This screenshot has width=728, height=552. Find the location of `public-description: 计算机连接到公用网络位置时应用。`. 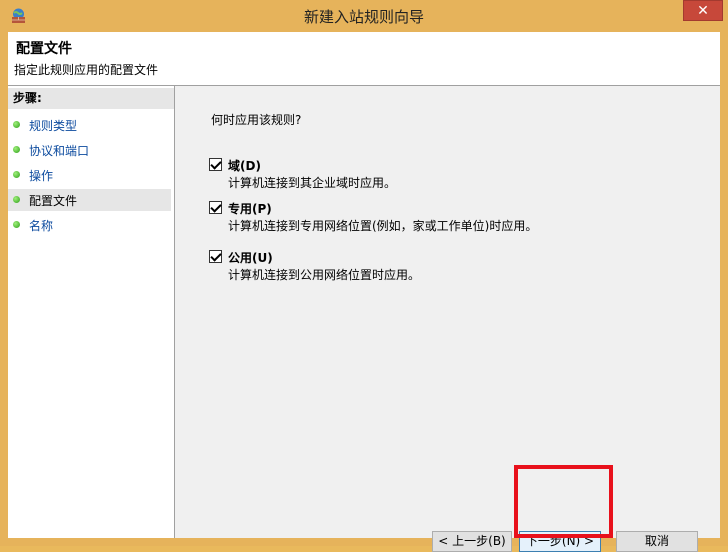

public-description: 计算机连接到公用网络位置时应用。 is located at coordinates (324, 275).